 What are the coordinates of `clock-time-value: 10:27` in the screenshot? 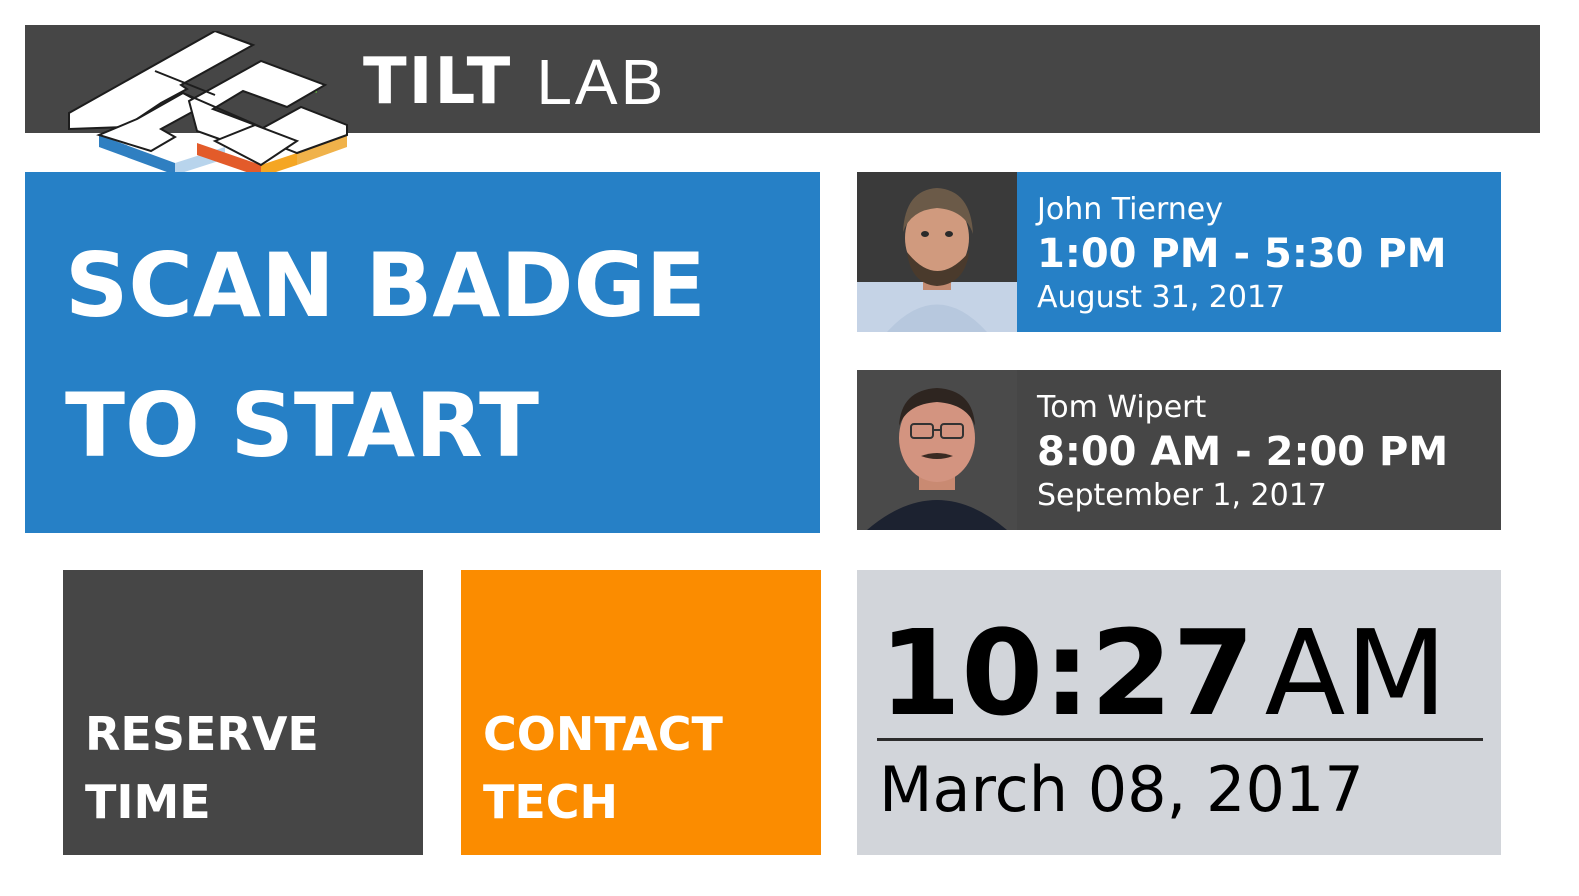 It's located at (1067, 673).